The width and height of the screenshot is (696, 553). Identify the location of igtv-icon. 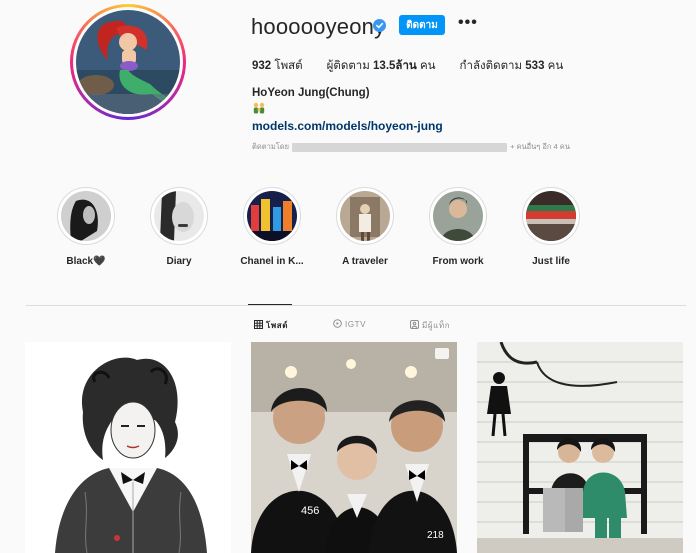
(337, 324).